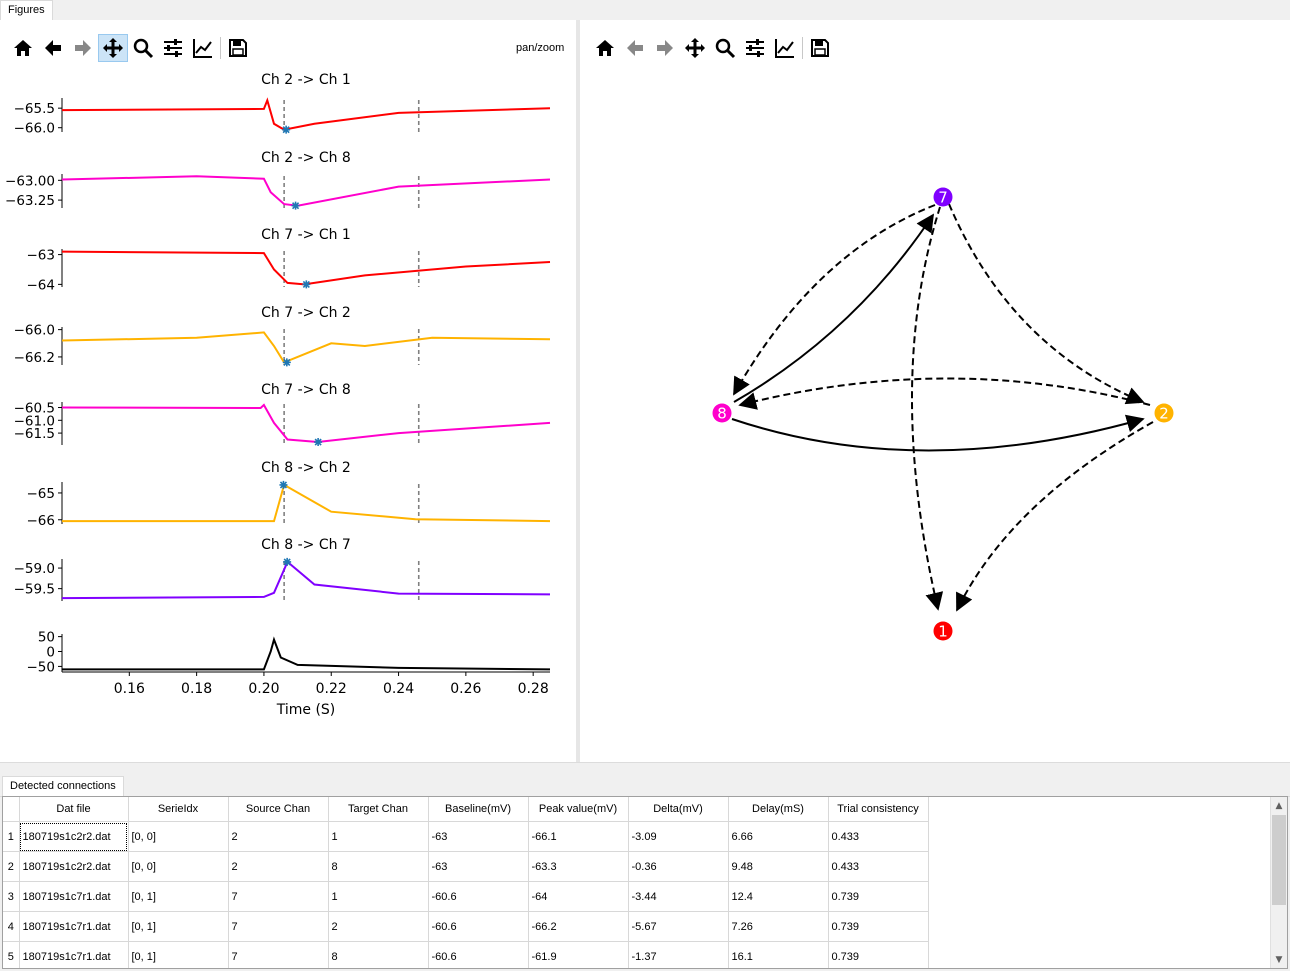 The width and height of the screenshot is (1290, 971). Describe the element at coordinates (11, 866) in the screenshot. I see `row-number: 2` at that location.